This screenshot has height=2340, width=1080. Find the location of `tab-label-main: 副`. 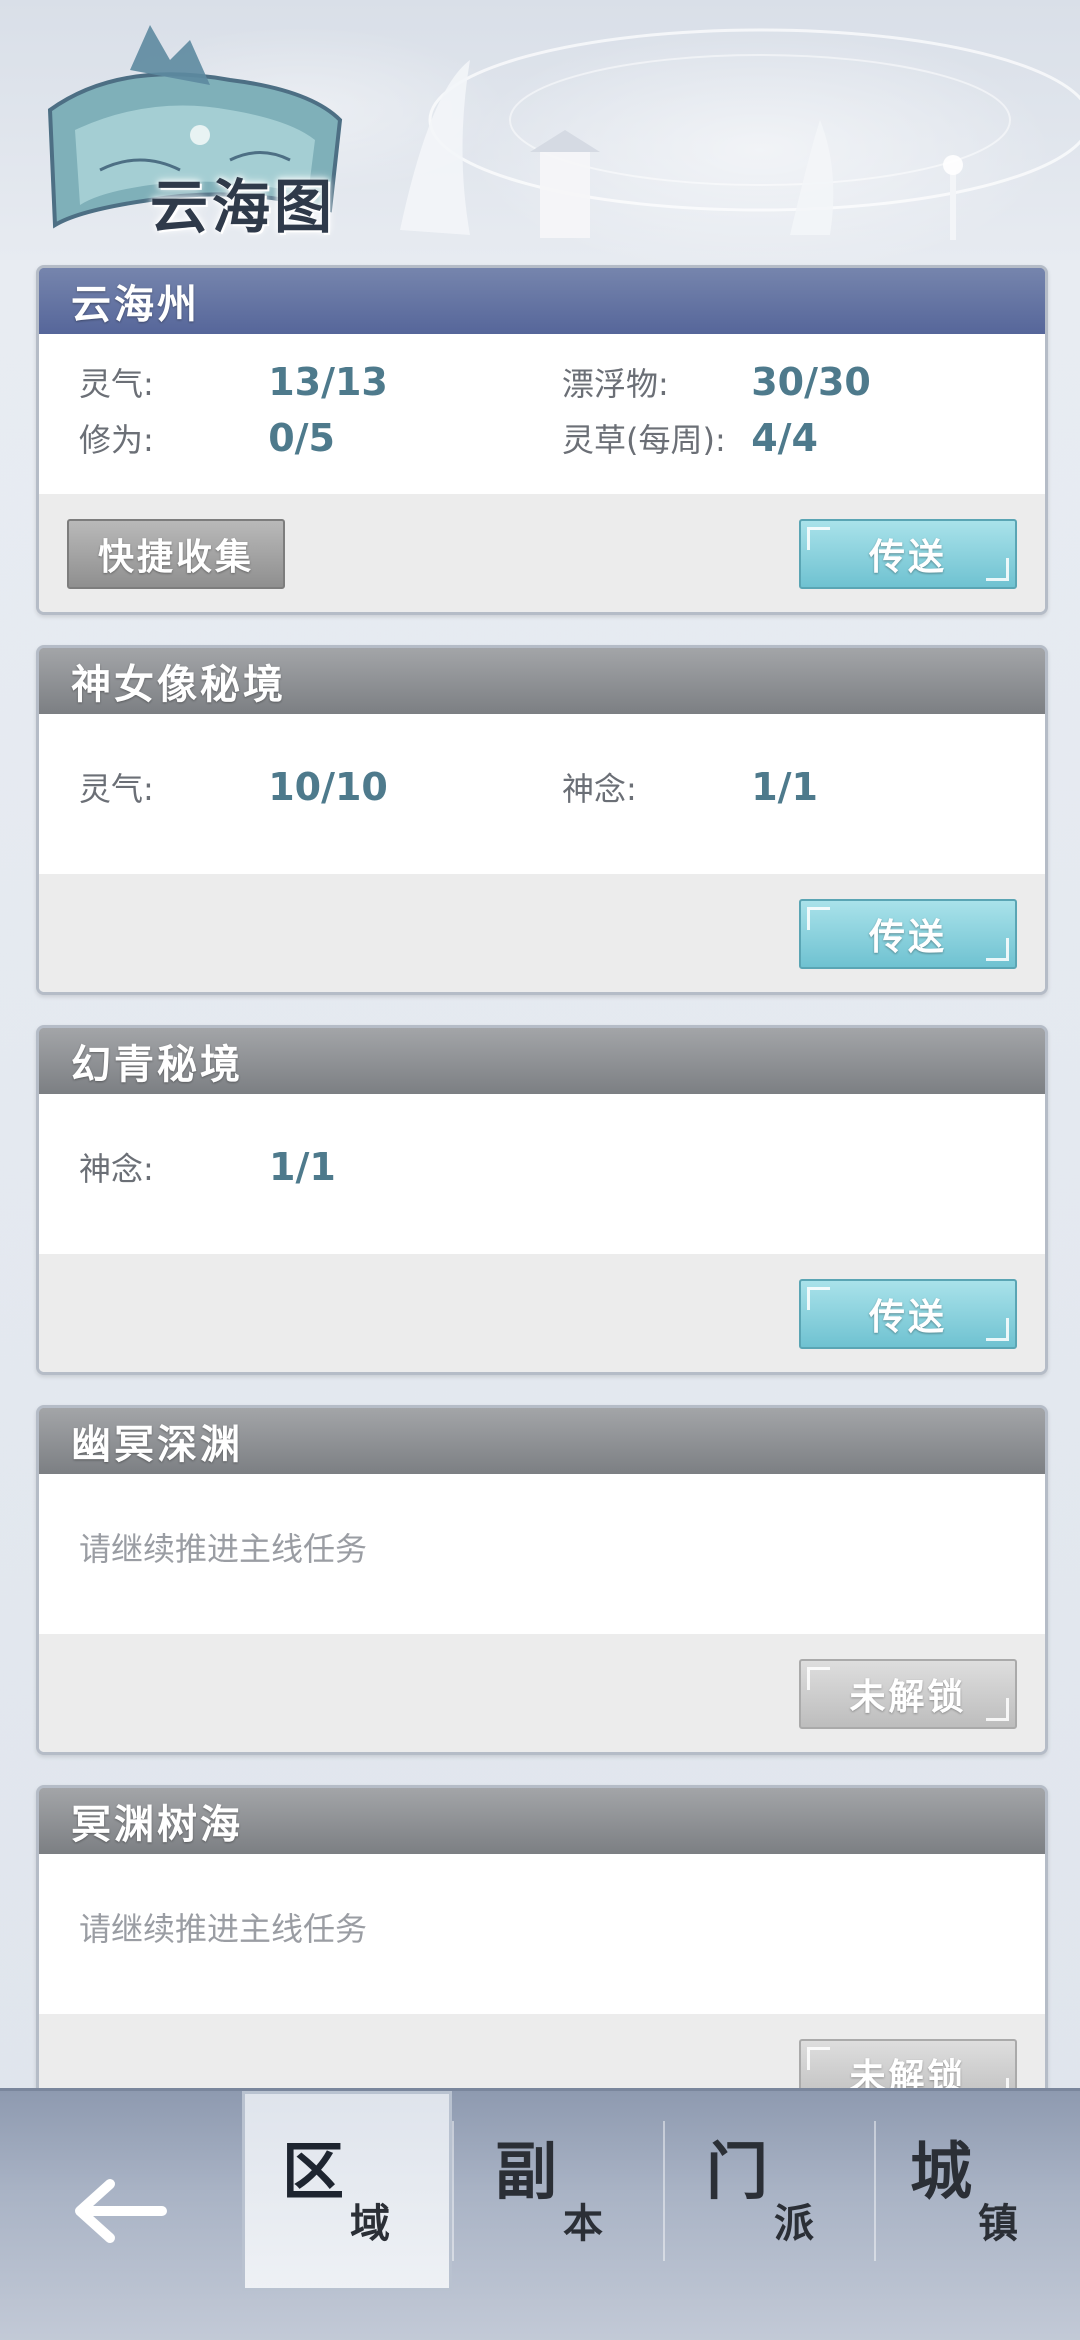

tab-label-main: 副 is located at coordinates (526, 2171).